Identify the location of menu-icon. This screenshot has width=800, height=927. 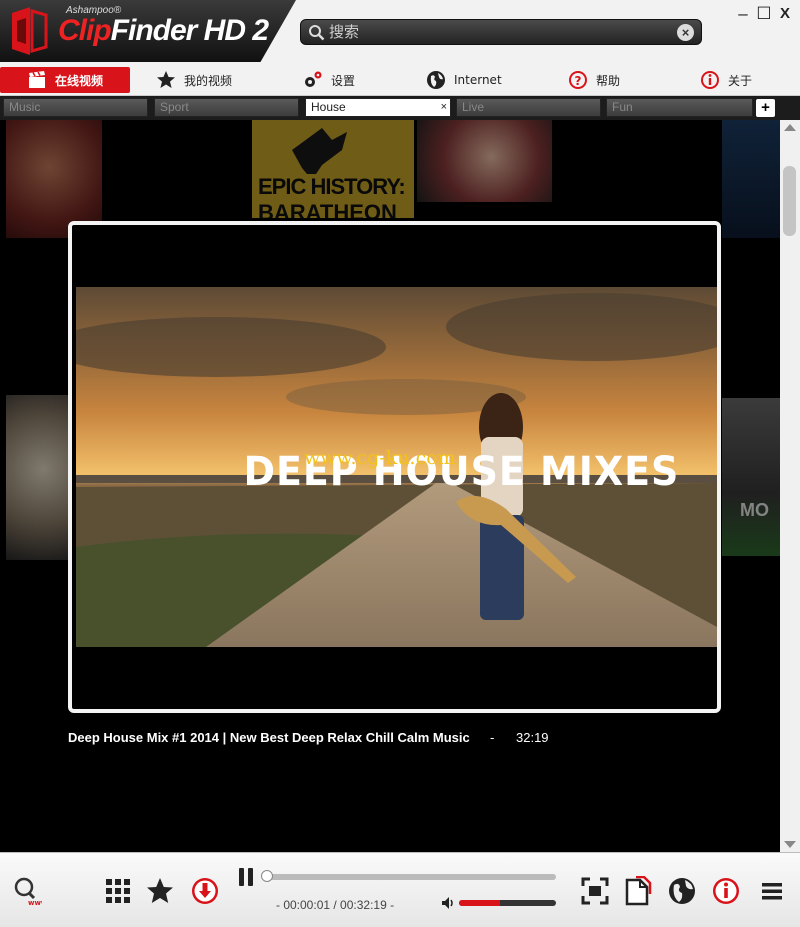
(772, 891).